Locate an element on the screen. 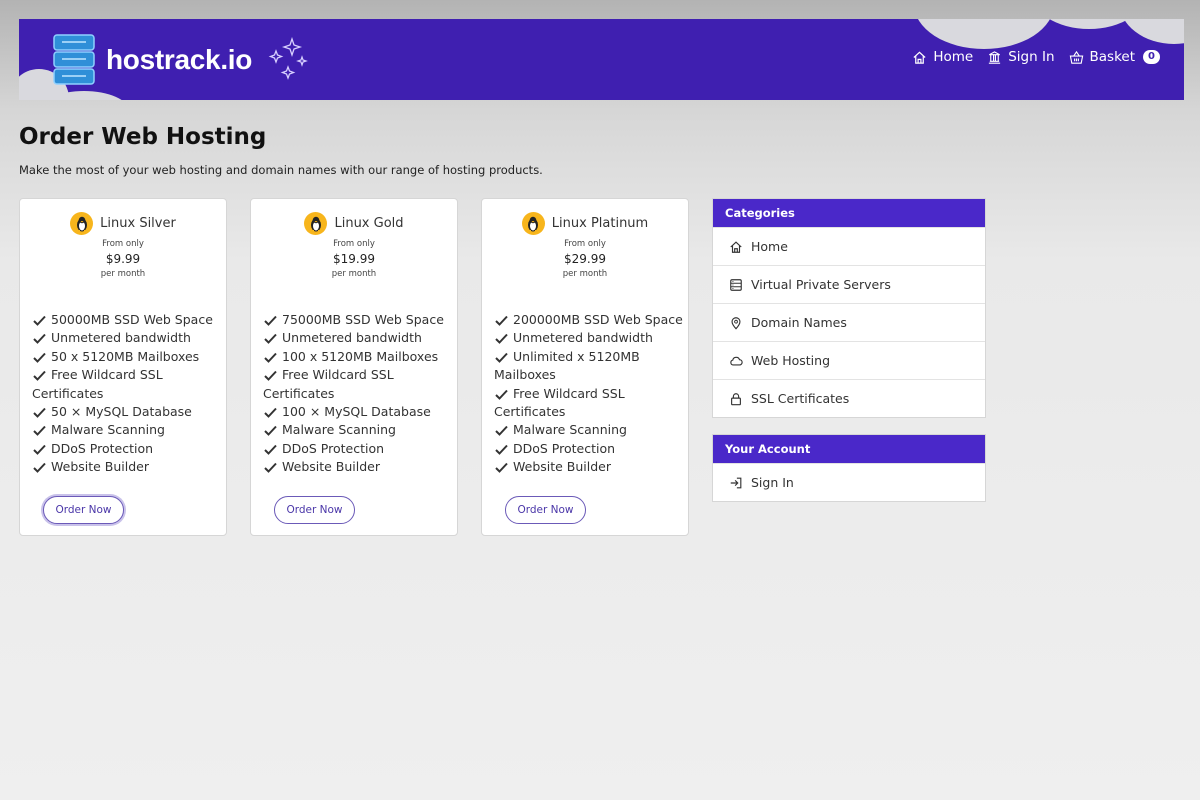  account-label: Sign In is located at coordinates (772, 482).